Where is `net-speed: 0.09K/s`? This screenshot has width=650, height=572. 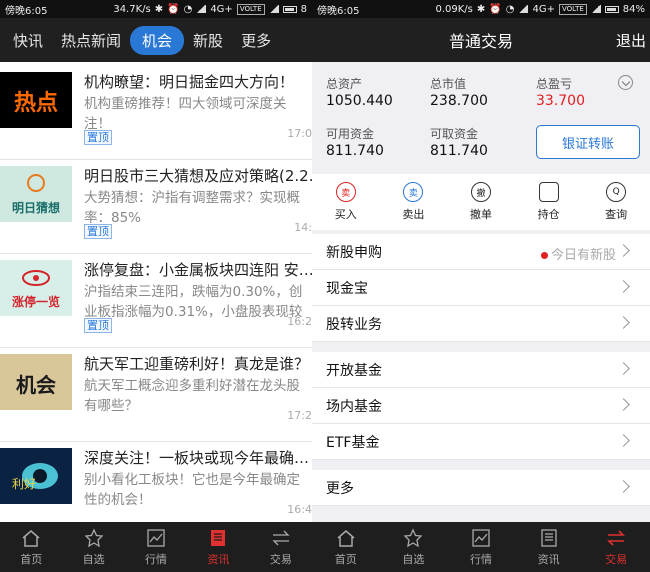 net-speed: 0.09K/s is located at coordinates (454, 9).